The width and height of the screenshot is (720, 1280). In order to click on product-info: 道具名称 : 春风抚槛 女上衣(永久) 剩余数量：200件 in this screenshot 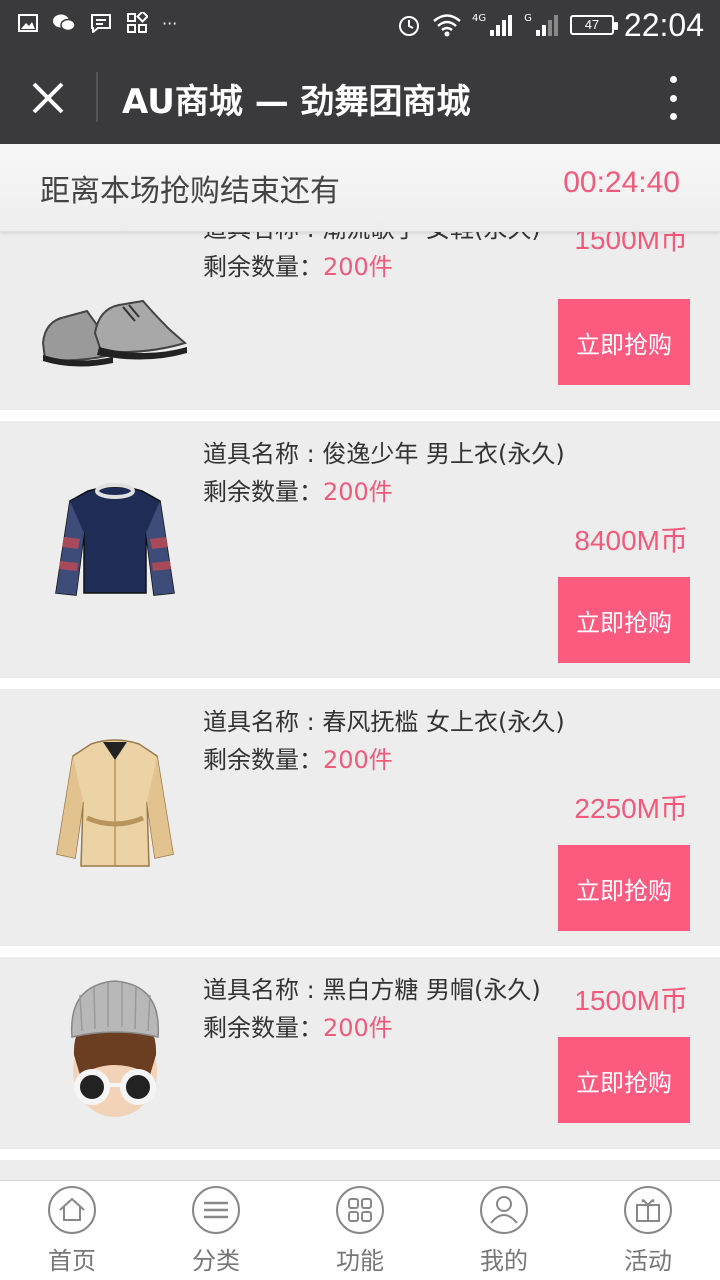, I will do `click(384, 741)`.